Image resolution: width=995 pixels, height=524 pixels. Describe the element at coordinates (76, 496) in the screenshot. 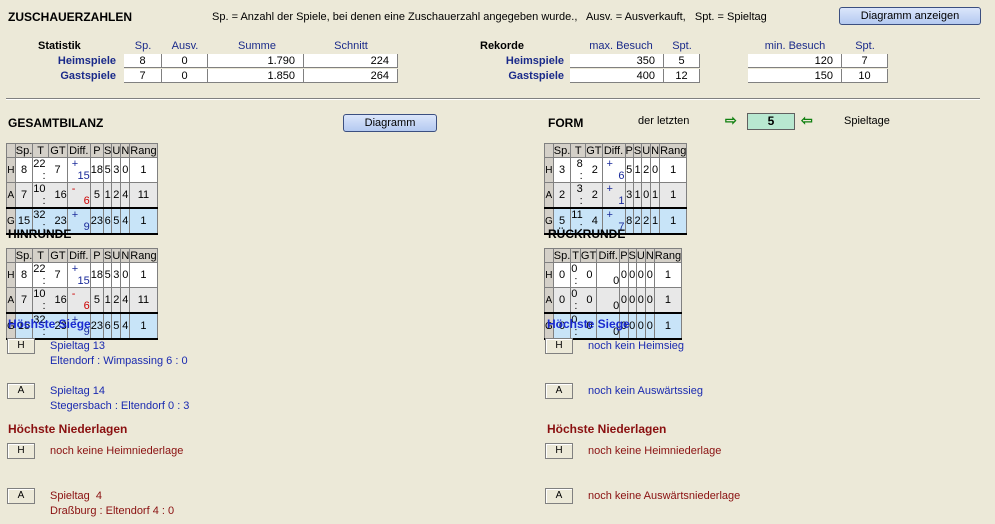

I see `left-nieder-a-line1: Spieltag 4` at that location.